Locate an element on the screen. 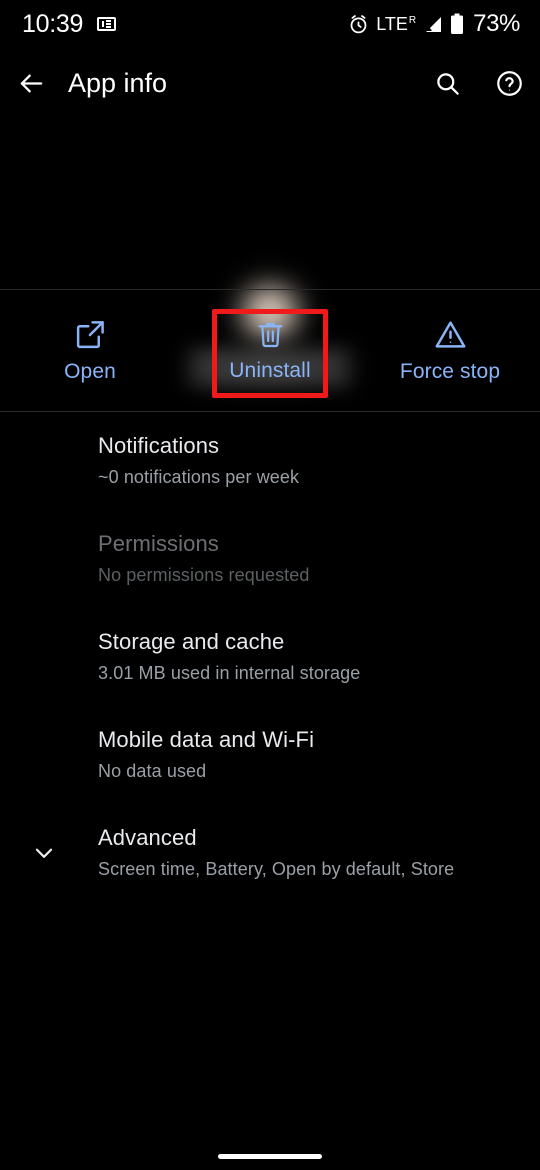  warning-triangle-icon is located at coordinates (450, 334).